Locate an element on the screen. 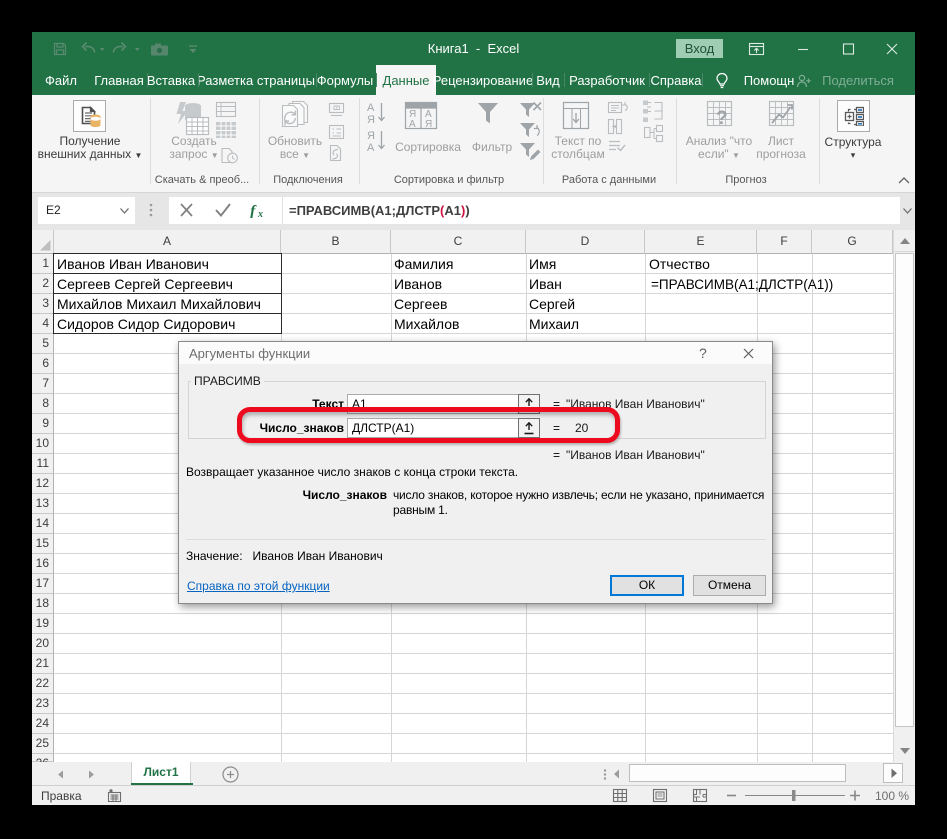 The height and width of the screenshot is (839, 947). svg-text: x is located at coordinates (260, 213).